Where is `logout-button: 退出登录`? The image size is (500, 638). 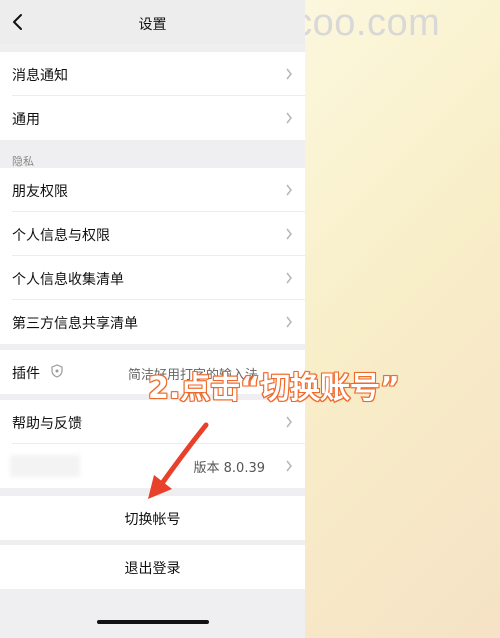 logout-button: 退出登录 is located at coordinates (152, 567).